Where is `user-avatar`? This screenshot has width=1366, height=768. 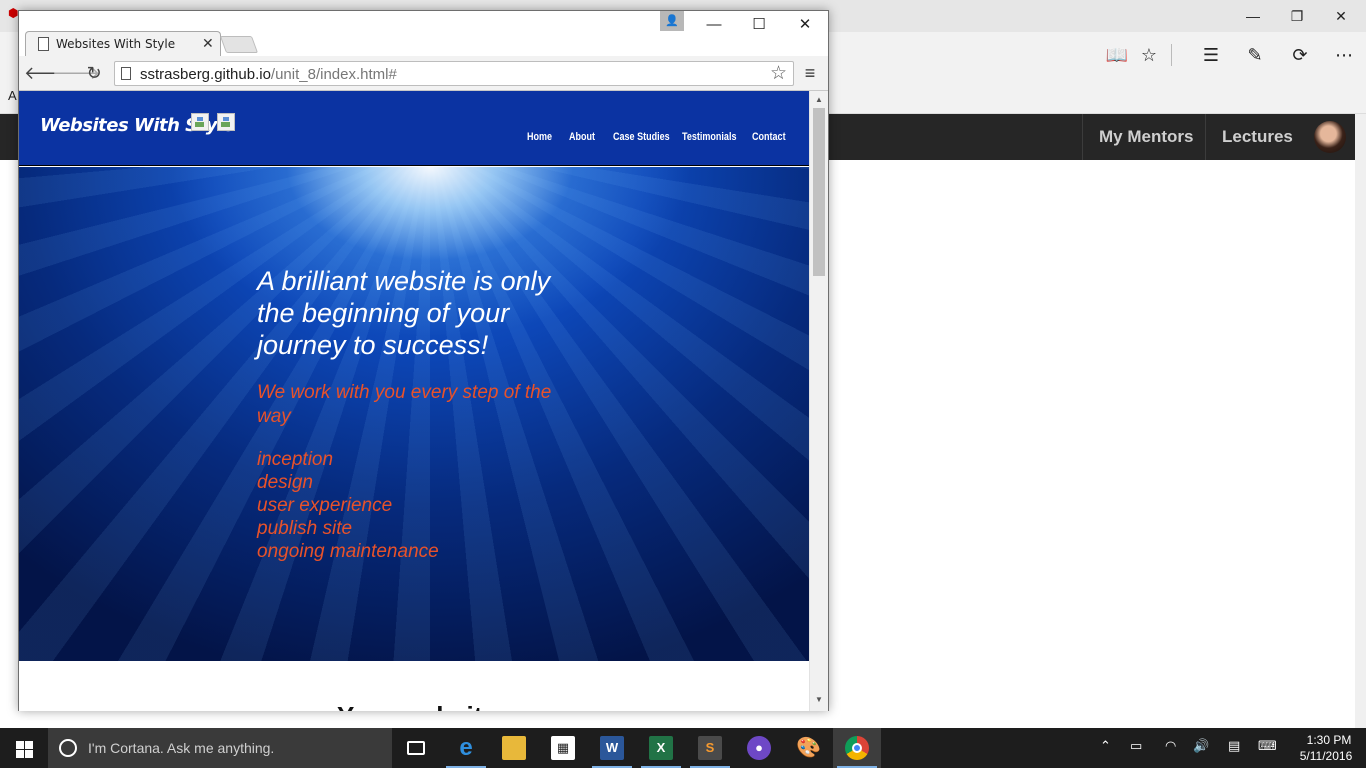 user-avatar is located at coordinates (1330, 137).